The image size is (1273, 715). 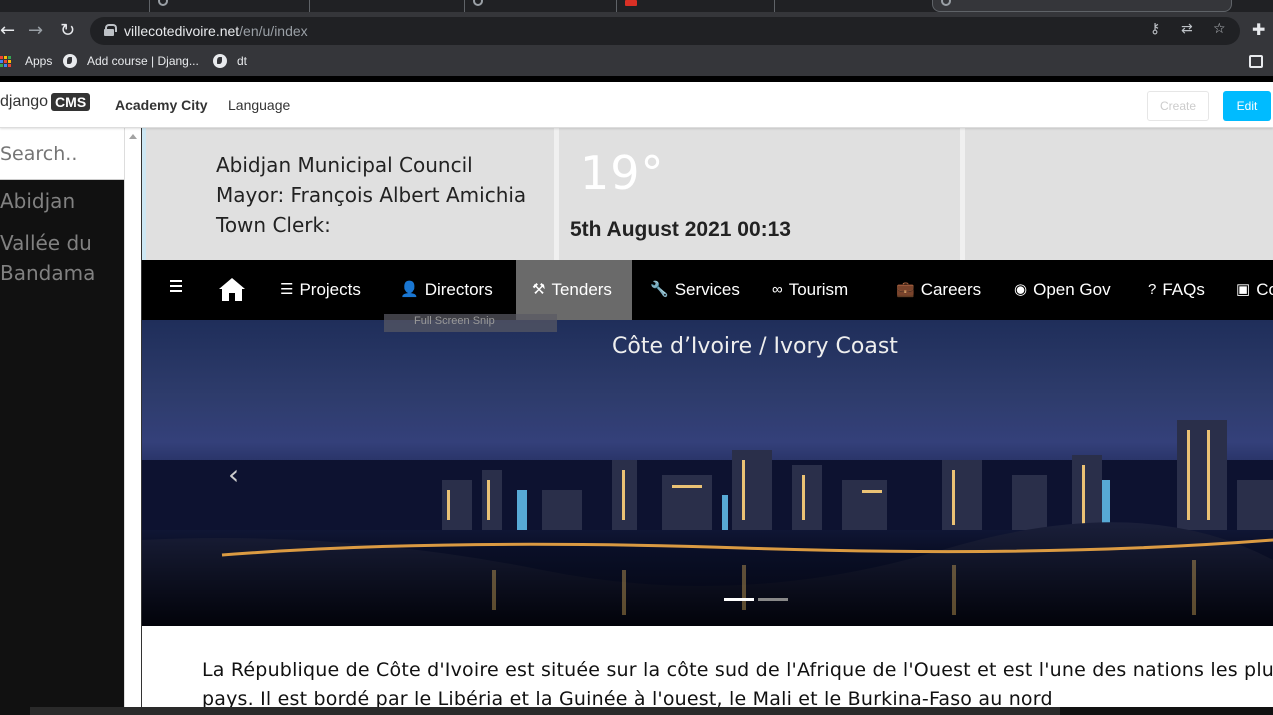 What do you see at coordinates (1155, 29) in the screenshot?
I see `key-icon: ⚷` at bounding box center [1155, 29].